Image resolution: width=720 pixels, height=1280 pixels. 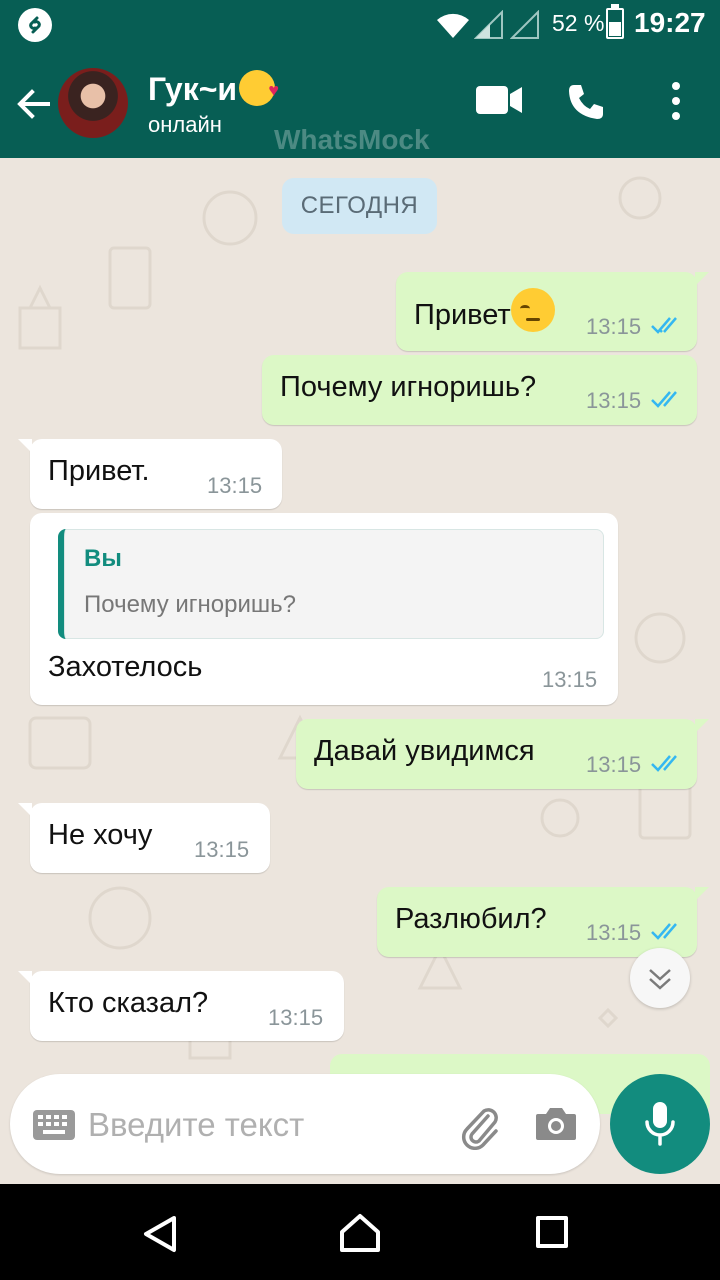 I want to click on quoted-text: Почему игноришь?, so click(x=190, y=604).